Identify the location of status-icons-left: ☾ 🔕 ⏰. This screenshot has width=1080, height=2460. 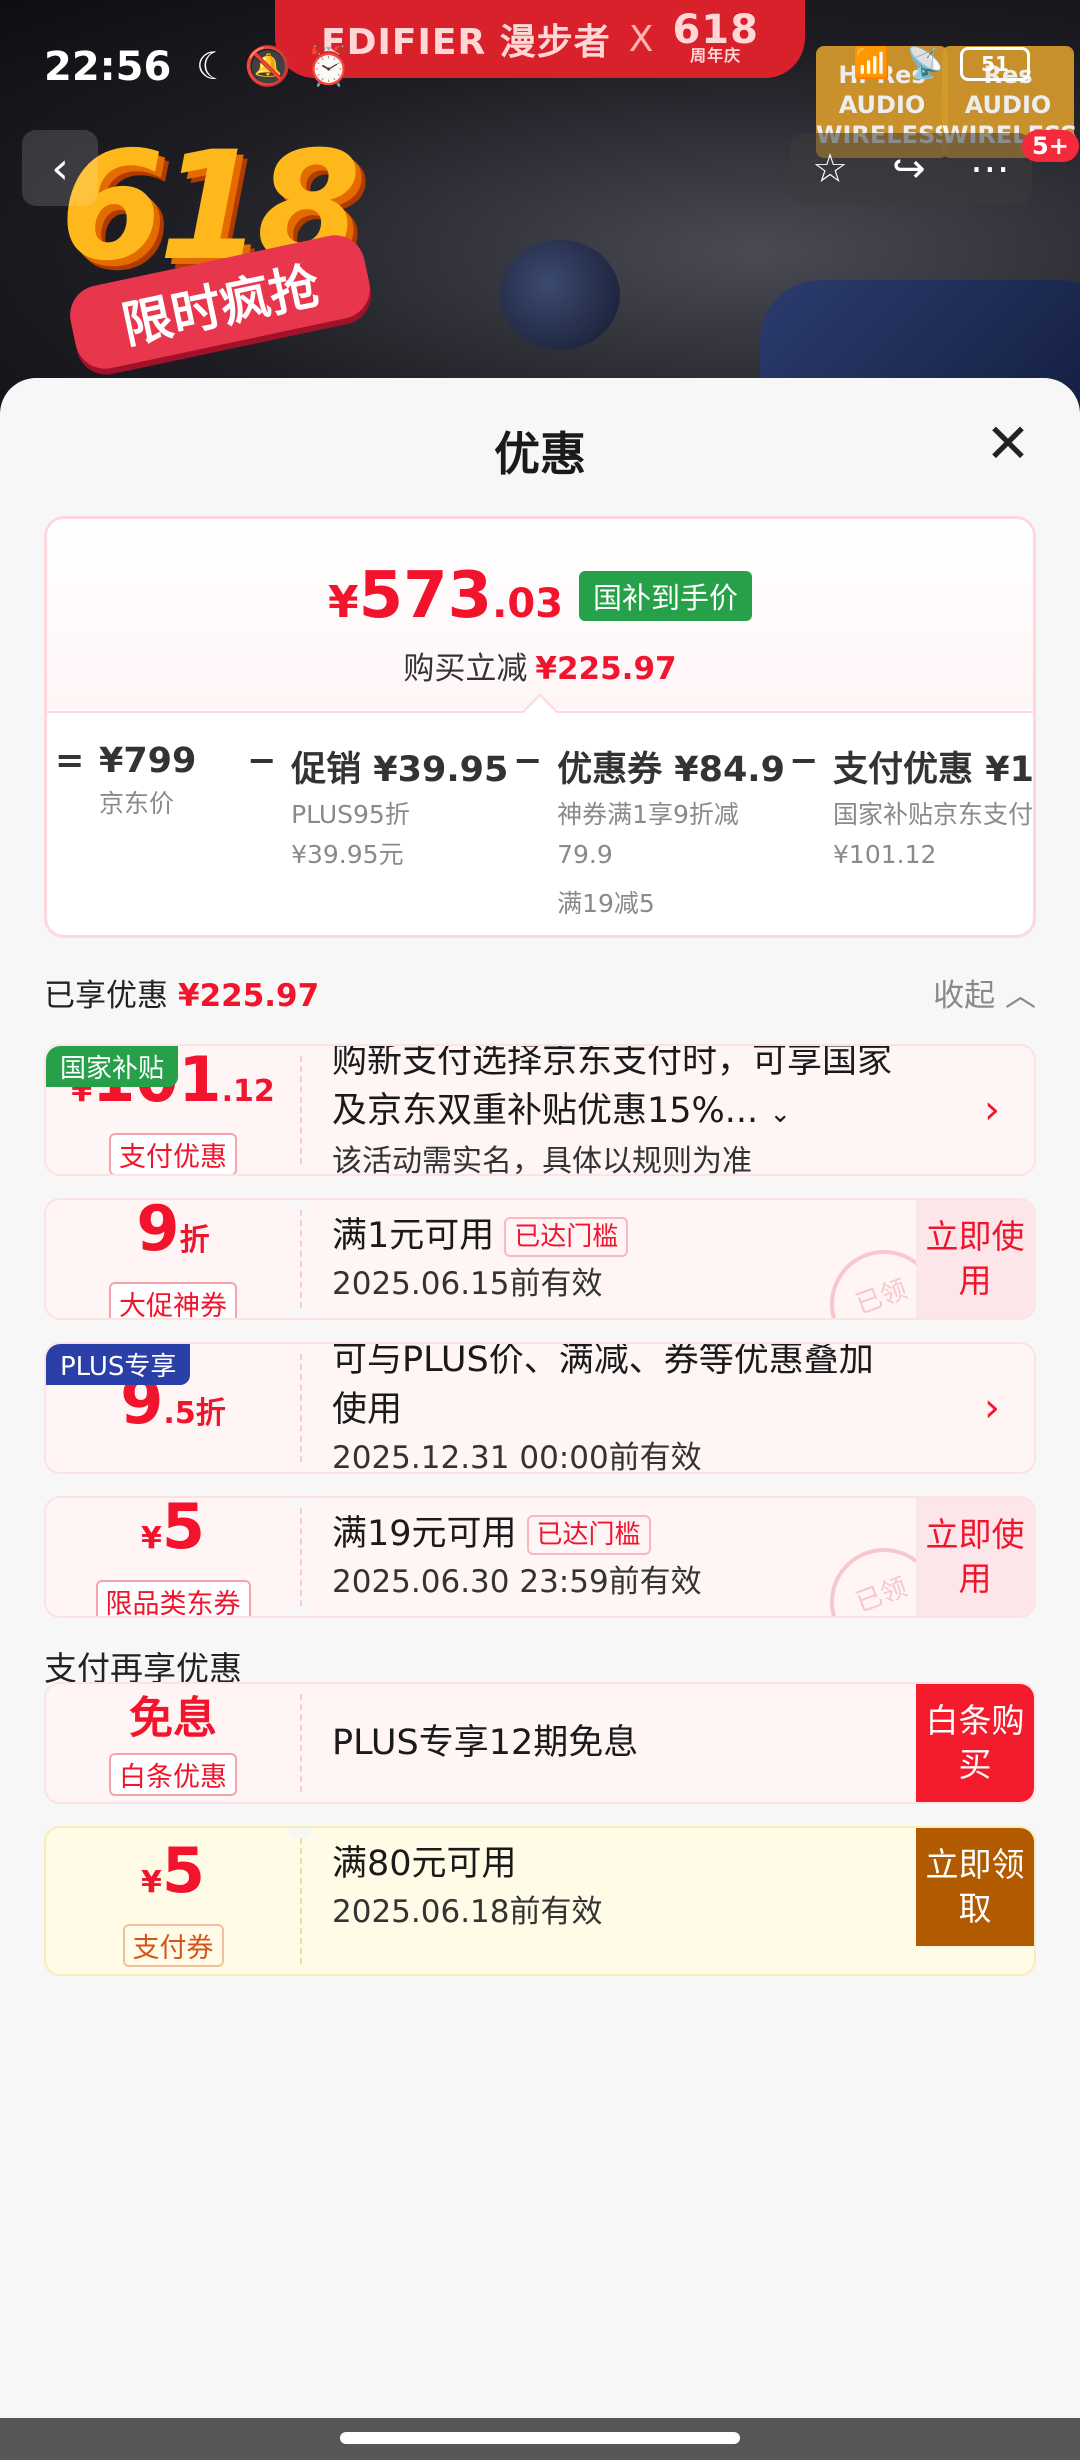
(274, 66).